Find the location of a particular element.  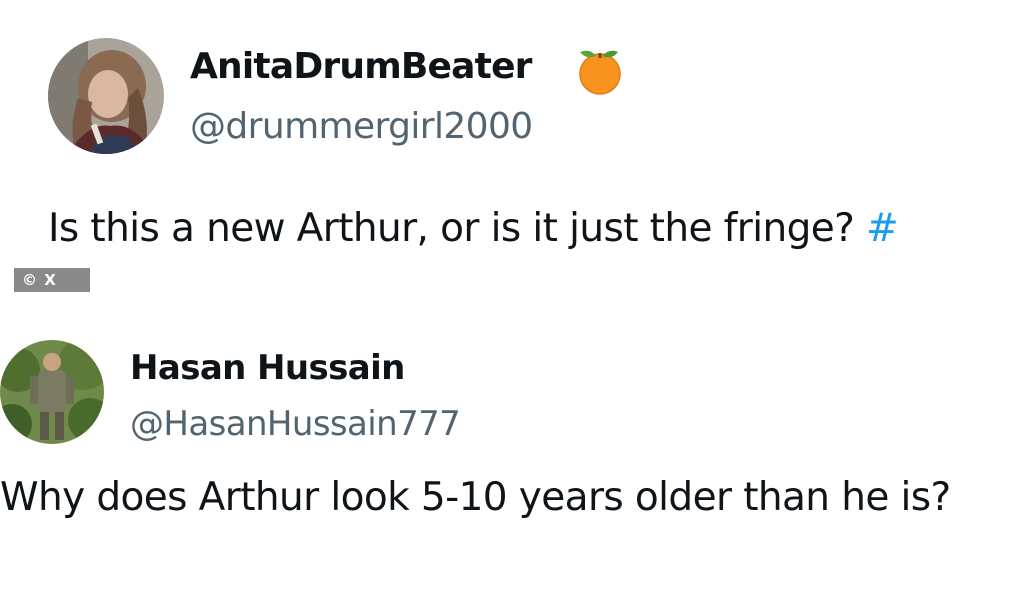

avatar-hasanhussain is located at coordinates (52, 392).